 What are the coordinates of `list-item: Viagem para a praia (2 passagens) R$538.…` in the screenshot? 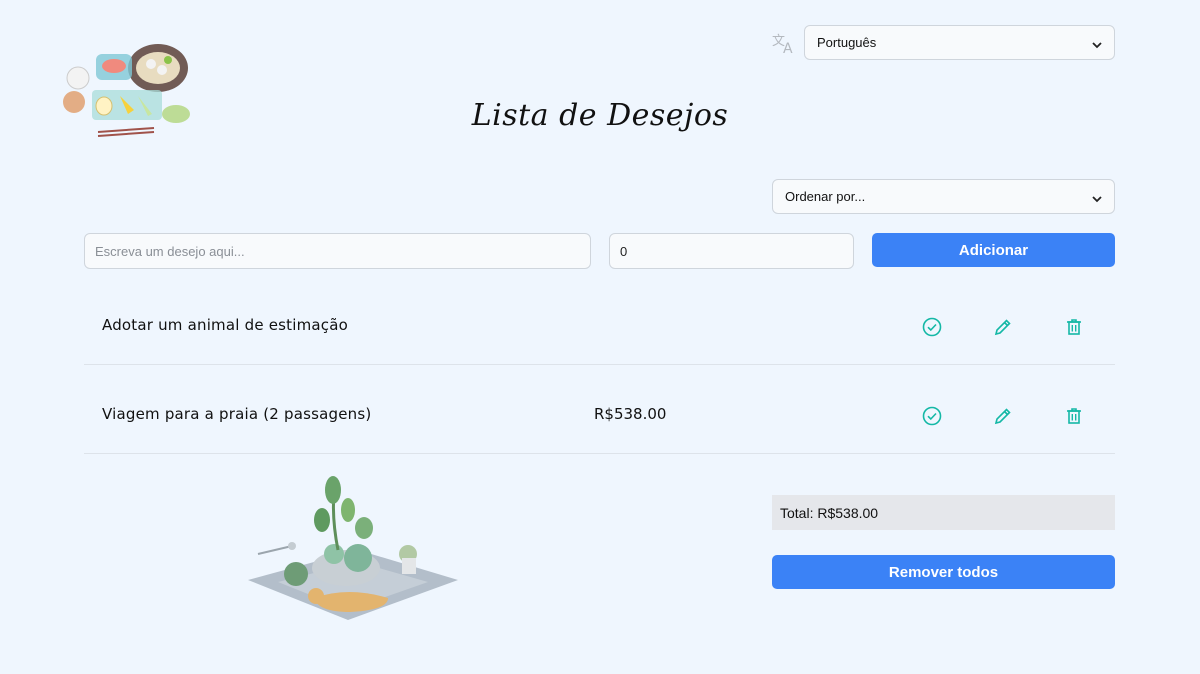 It's located at (599, 409).